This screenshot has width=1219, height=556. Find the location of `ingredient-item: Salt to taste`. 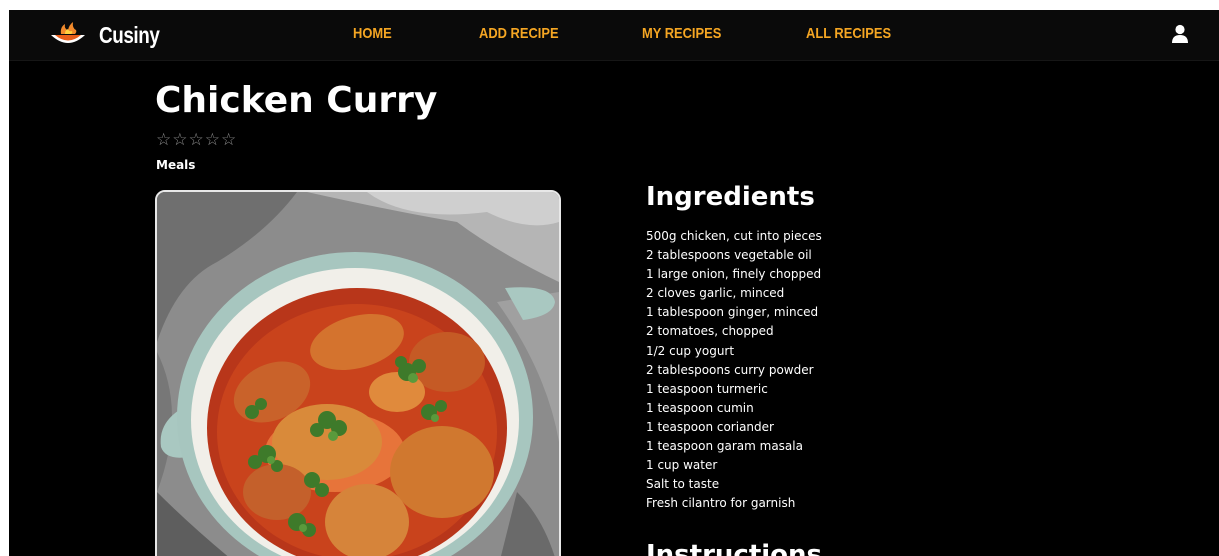

ingredient-item: Salt to taste is located at coordinates (683, 484).